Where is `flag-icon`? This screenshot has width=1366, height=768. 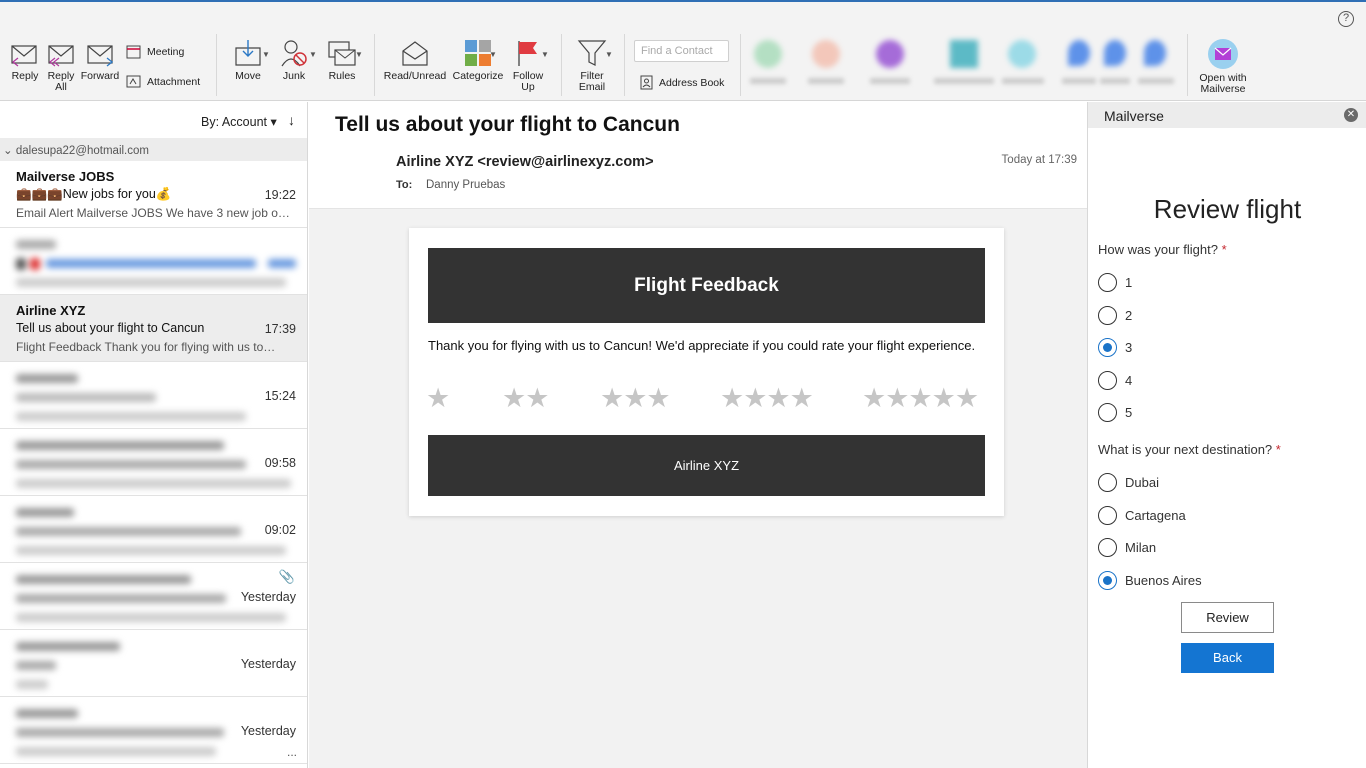
flag-icon is located at coordinates (527, 53).